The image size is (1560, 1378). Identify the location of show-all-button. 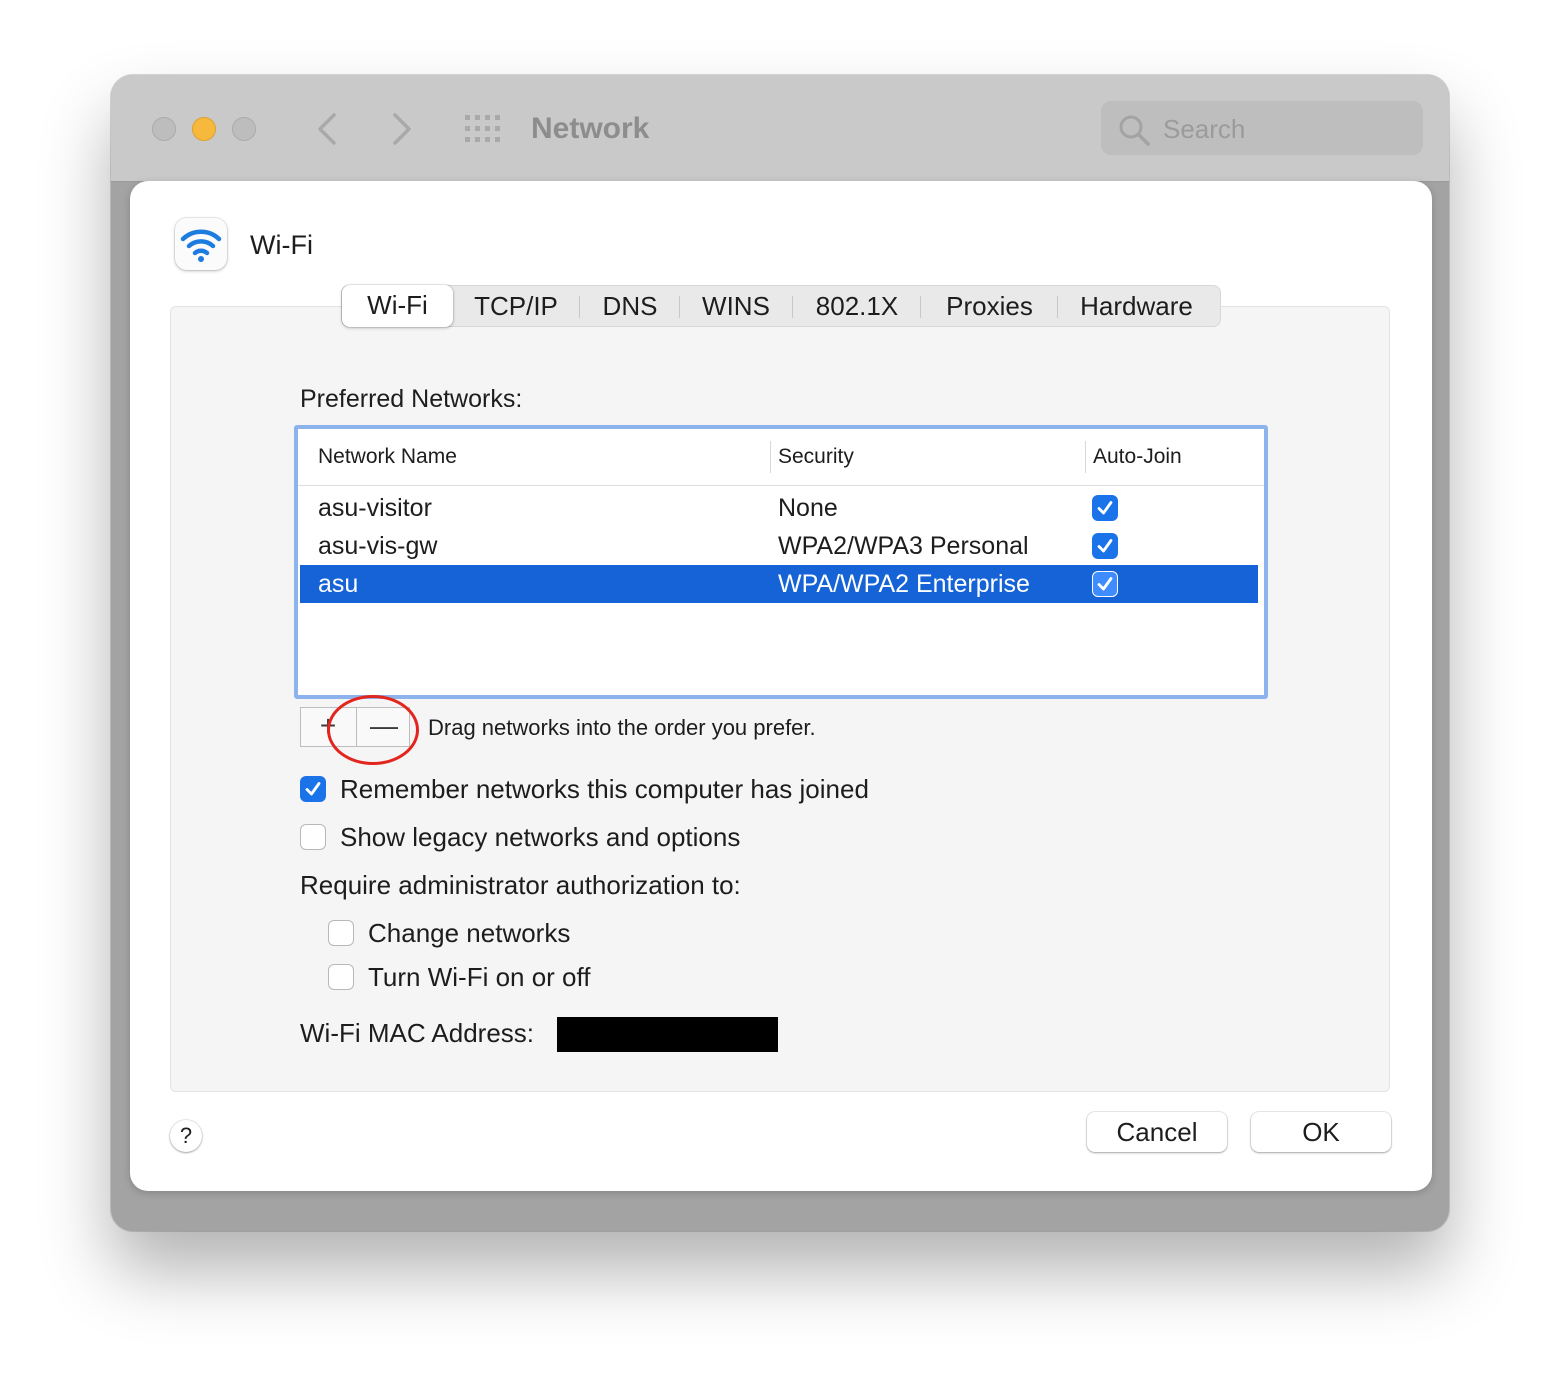
(483, 129).